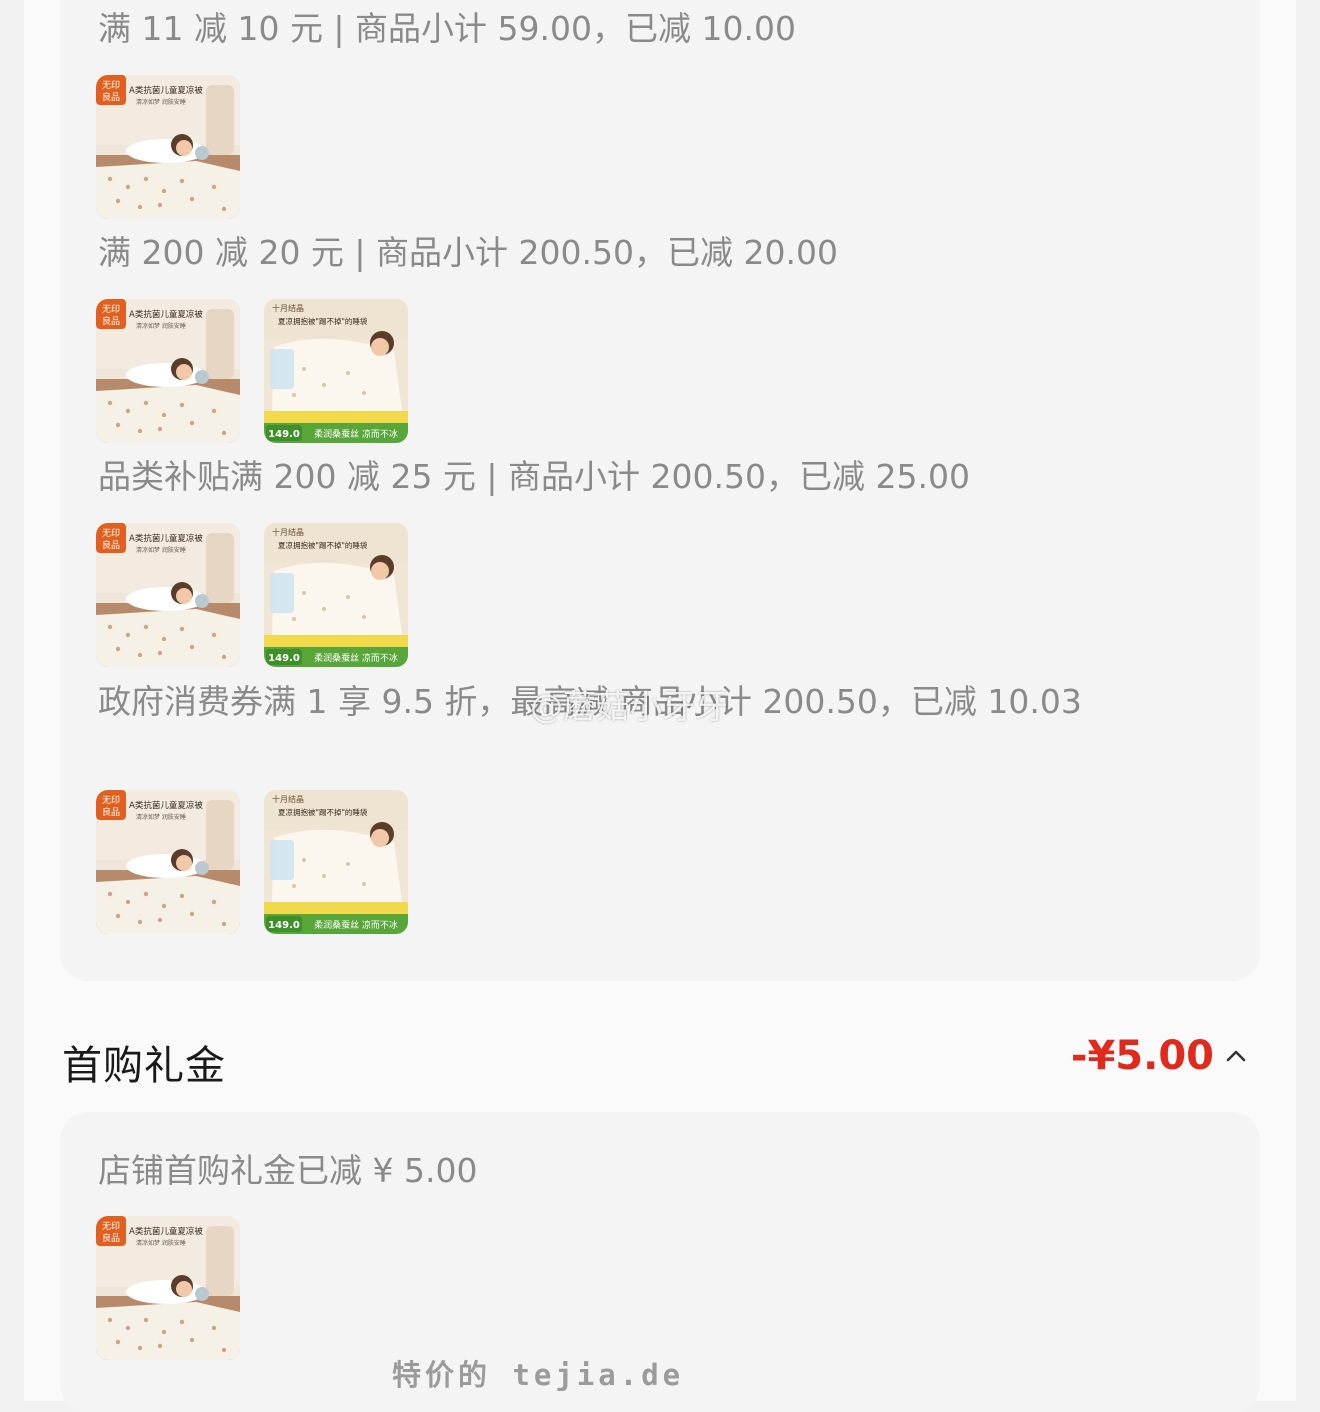 The width and height of the screenshot is (1320, 1412). Describe the element at coordinates (468, 252) in the screenshot. I see `discount-line-2: 满 200 减 20 元 | 商品小计 200.50，已减 20.00` at that location.